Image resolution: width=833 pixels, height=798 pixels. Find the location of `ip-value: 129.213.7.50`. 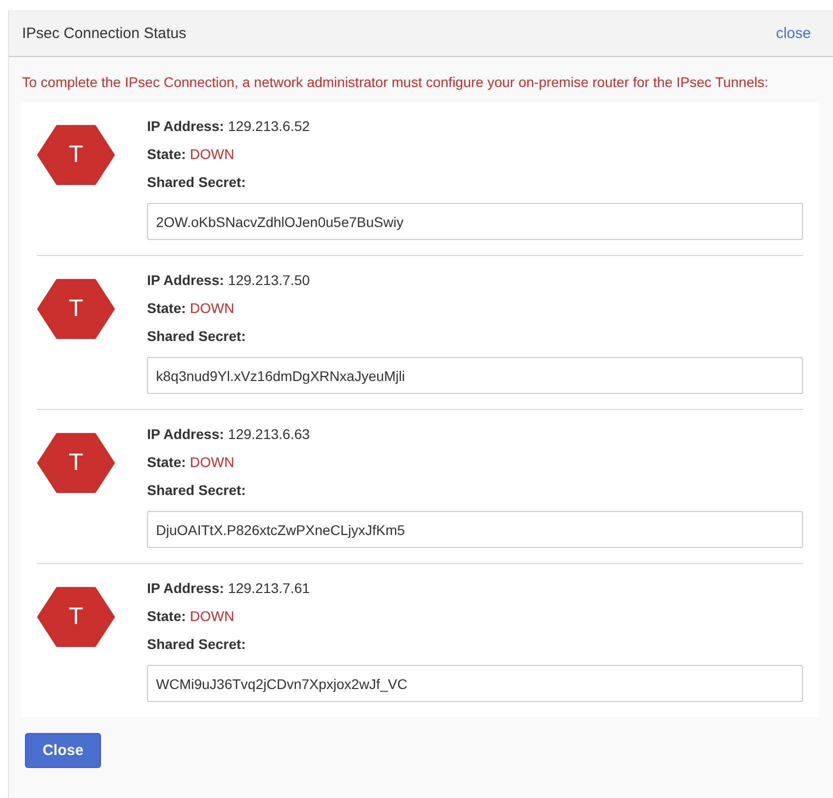

ip-value: 129.213.7.50 is located at coordinates (269, 280).